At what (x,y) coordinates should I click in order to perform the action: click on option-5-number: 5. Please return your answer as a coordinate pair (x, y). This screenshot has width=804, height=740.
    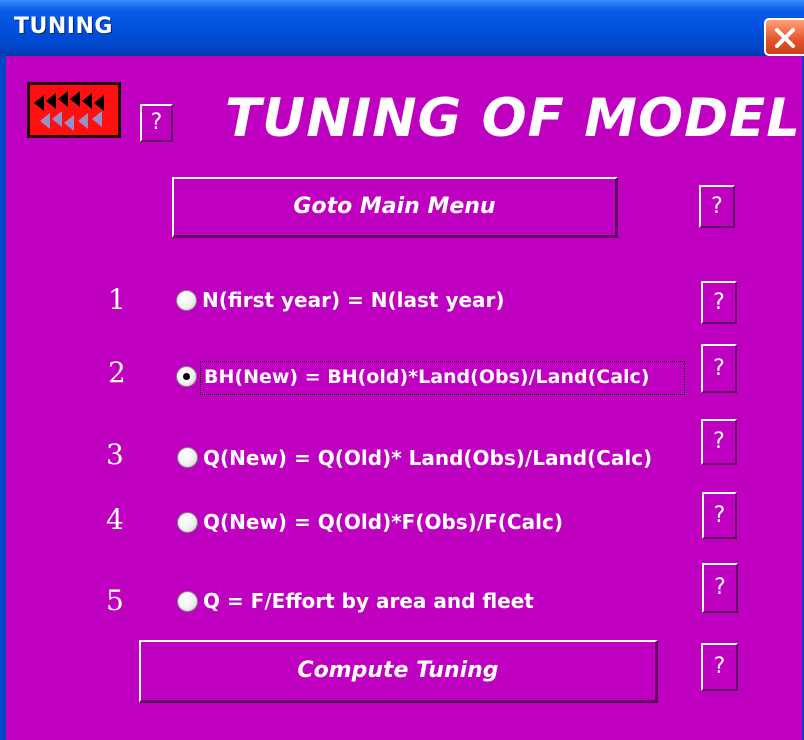
    Looking at the image, I should click on (115, 600).